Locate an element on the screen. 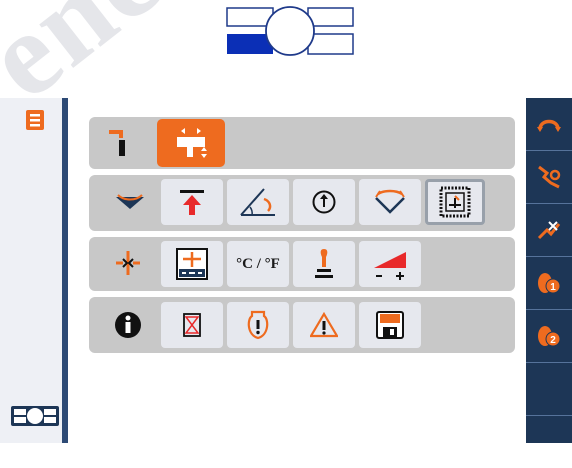  svg-text: 2 is located at coordinates (553, 340).